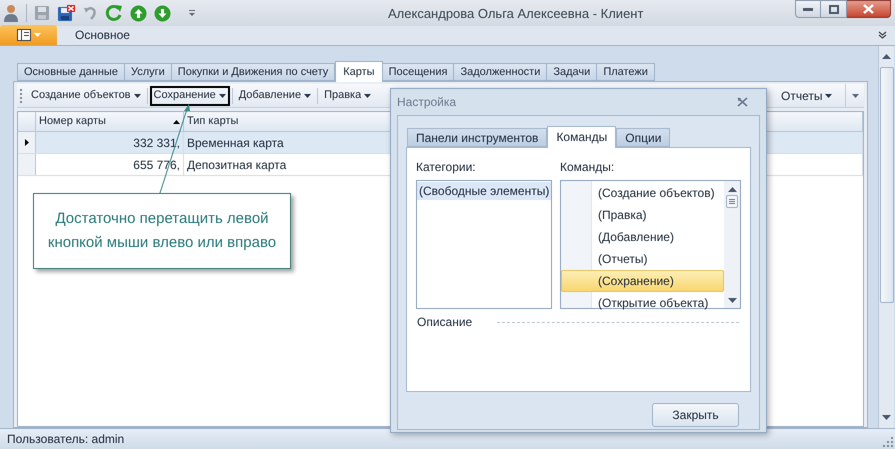  What do you see at coordinates (65, 439) in the screenshot?
I see `status-text: Пользователь: admin` at bounding box center [65, 439].